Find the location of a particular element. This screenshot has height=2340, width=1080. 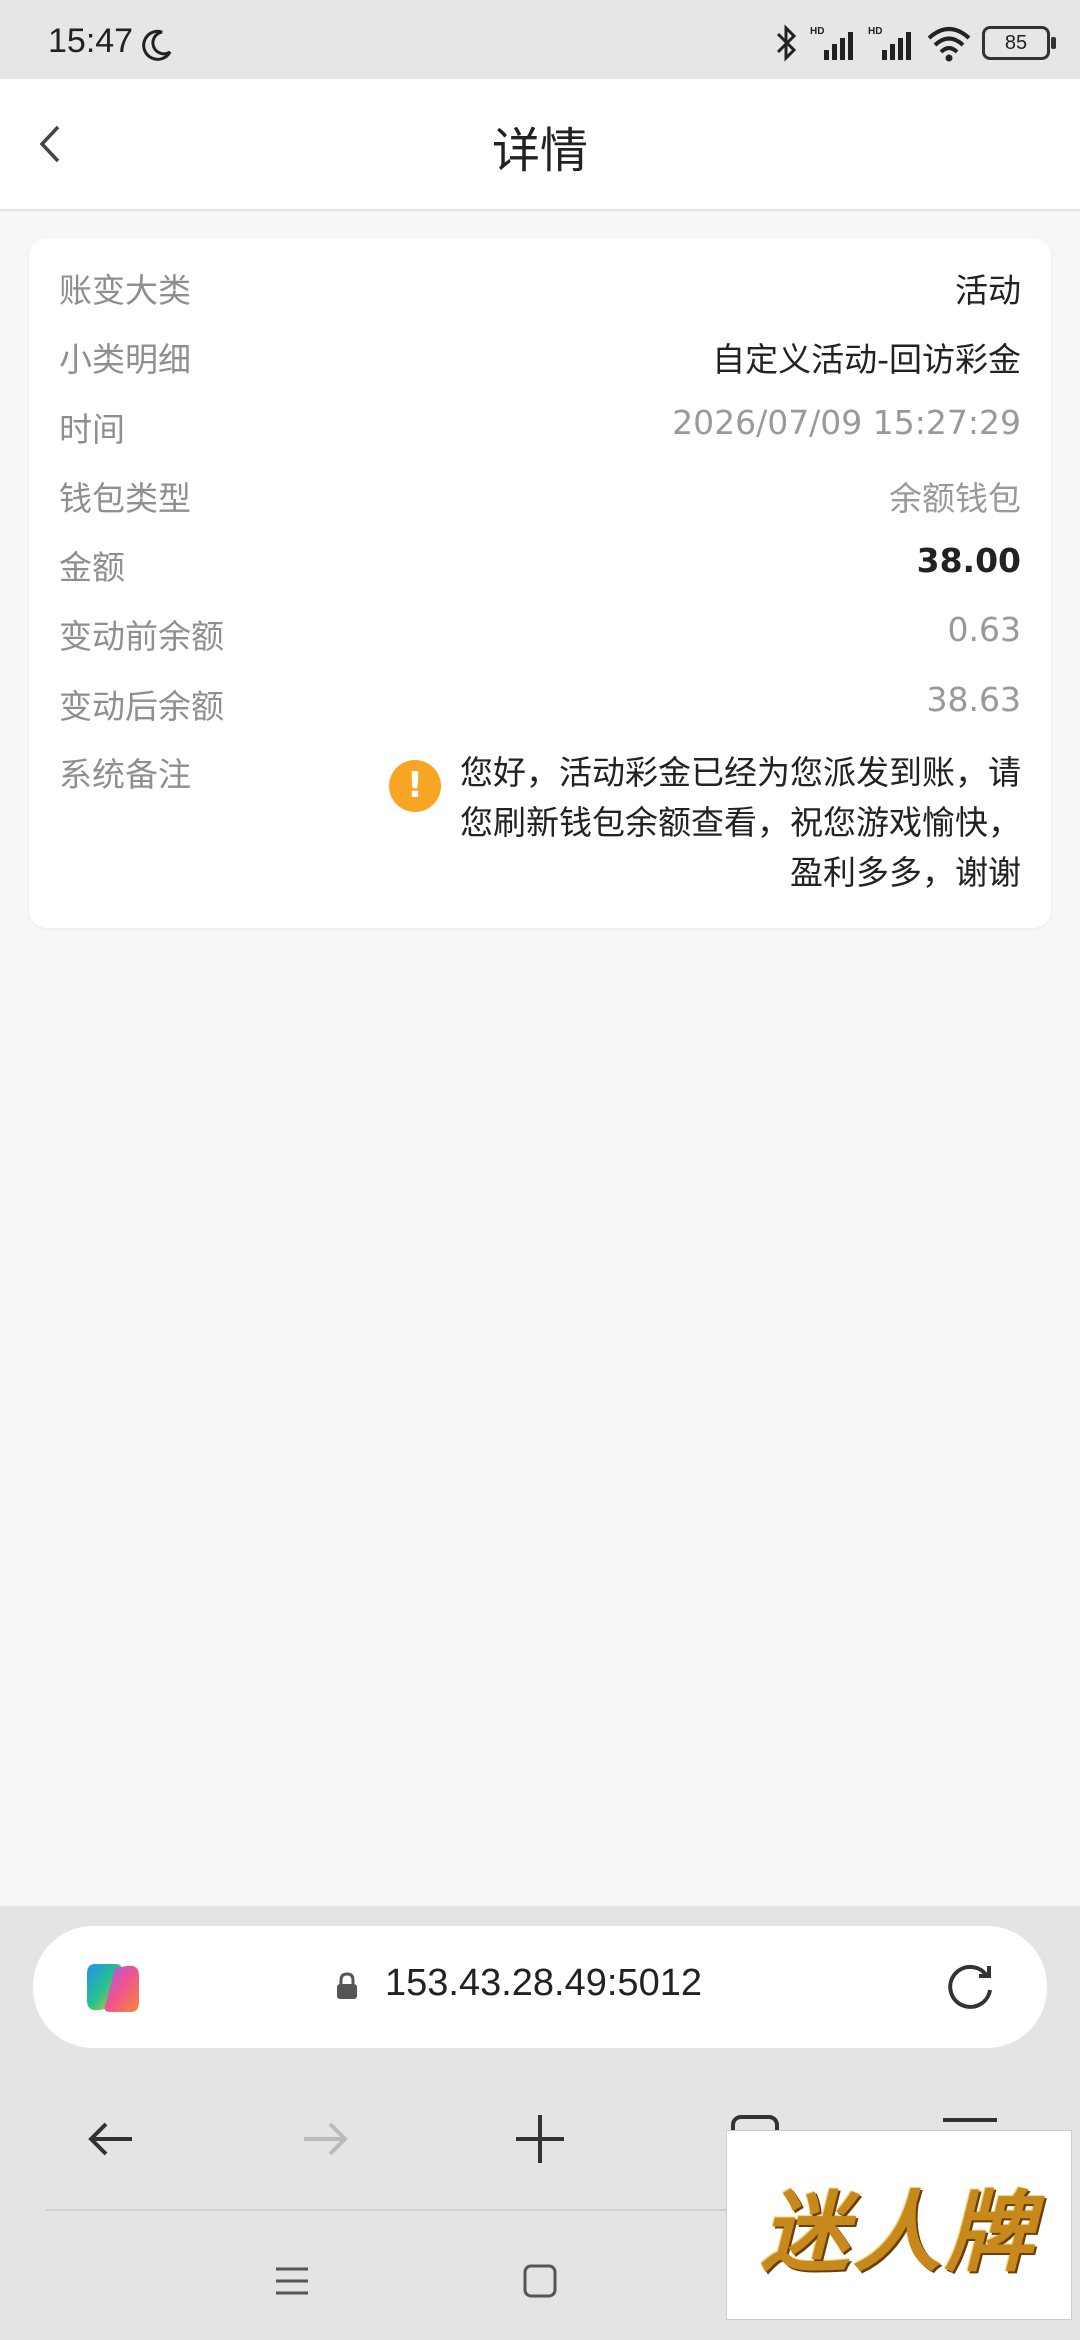

home-button is located at coordinates (540, 2281).